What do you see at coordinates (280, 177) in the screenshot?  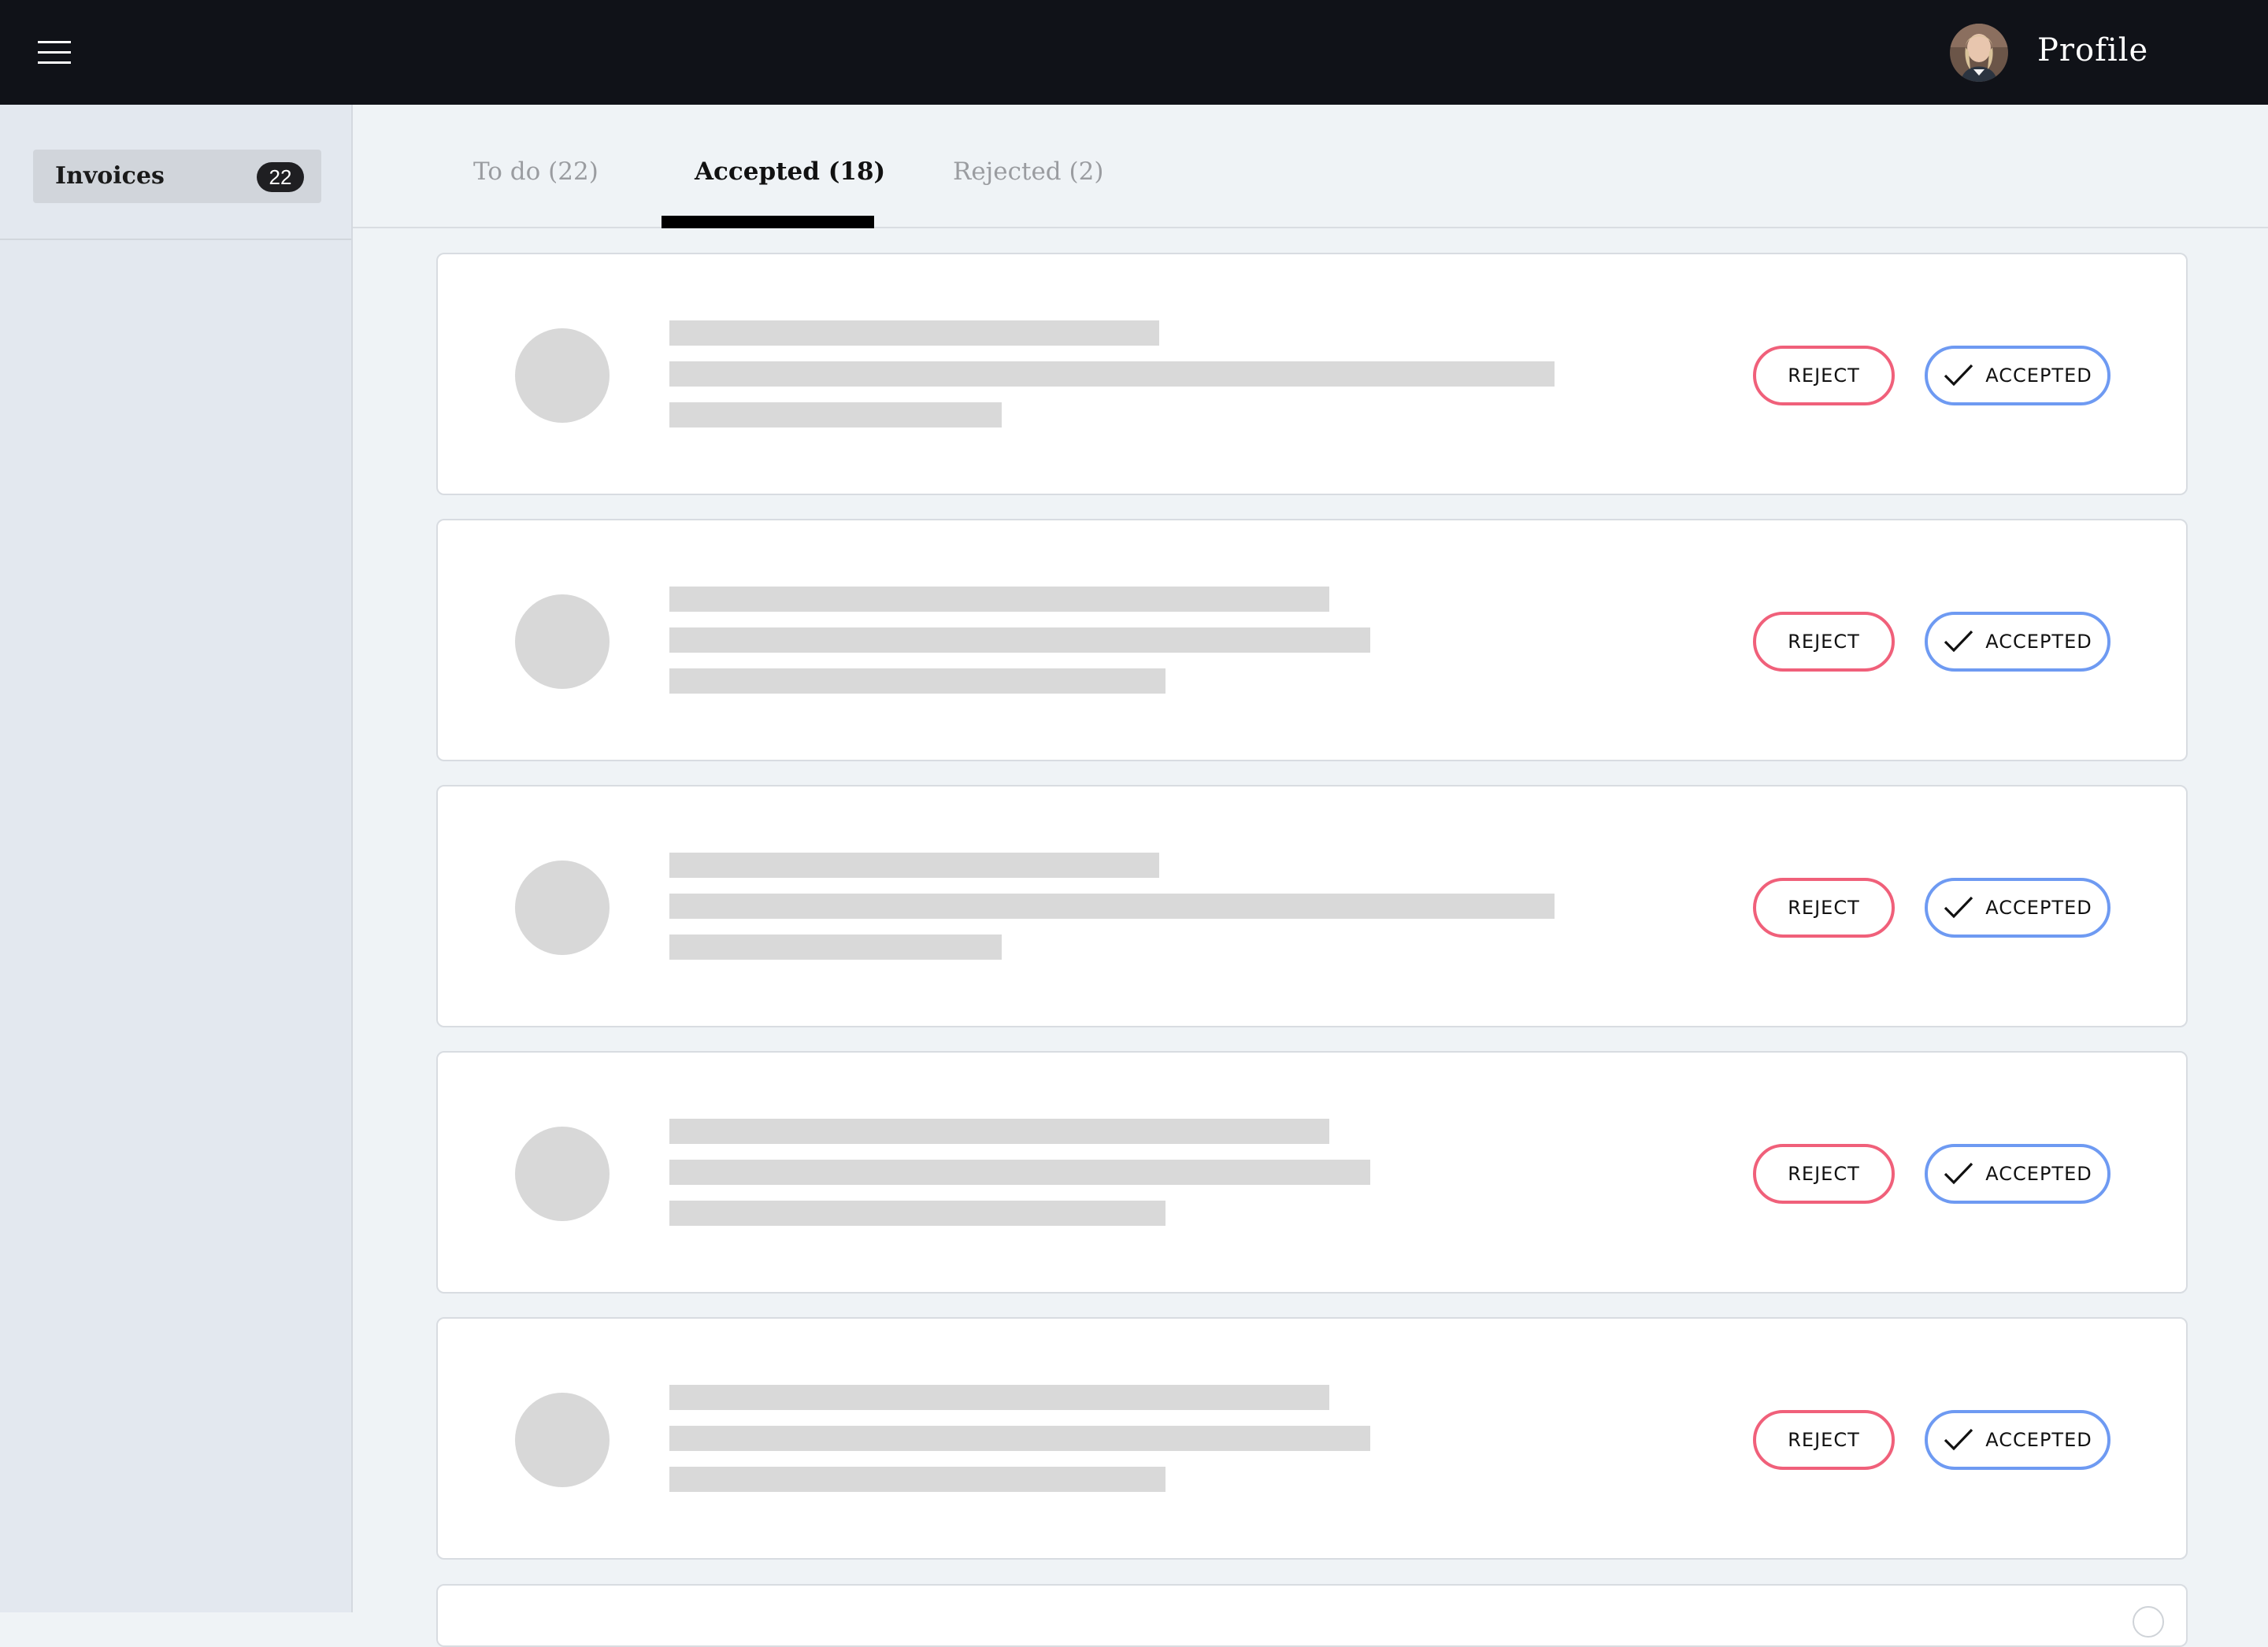 I see `invoice-count-badge: 22` at bounding box center [280, 177].